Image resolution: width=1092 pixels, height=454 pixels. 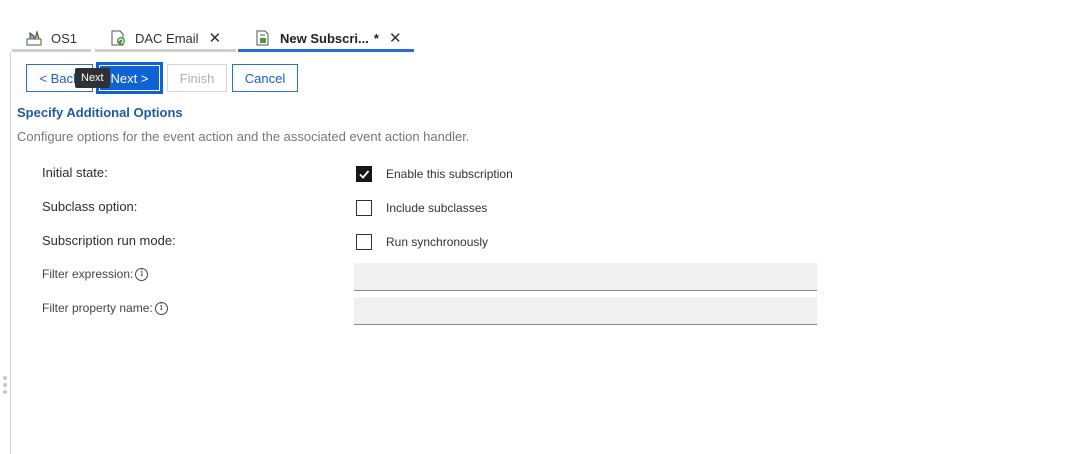 I want to click on filter-property-label-row: Filter property name: i, so click(x=105, y=308).